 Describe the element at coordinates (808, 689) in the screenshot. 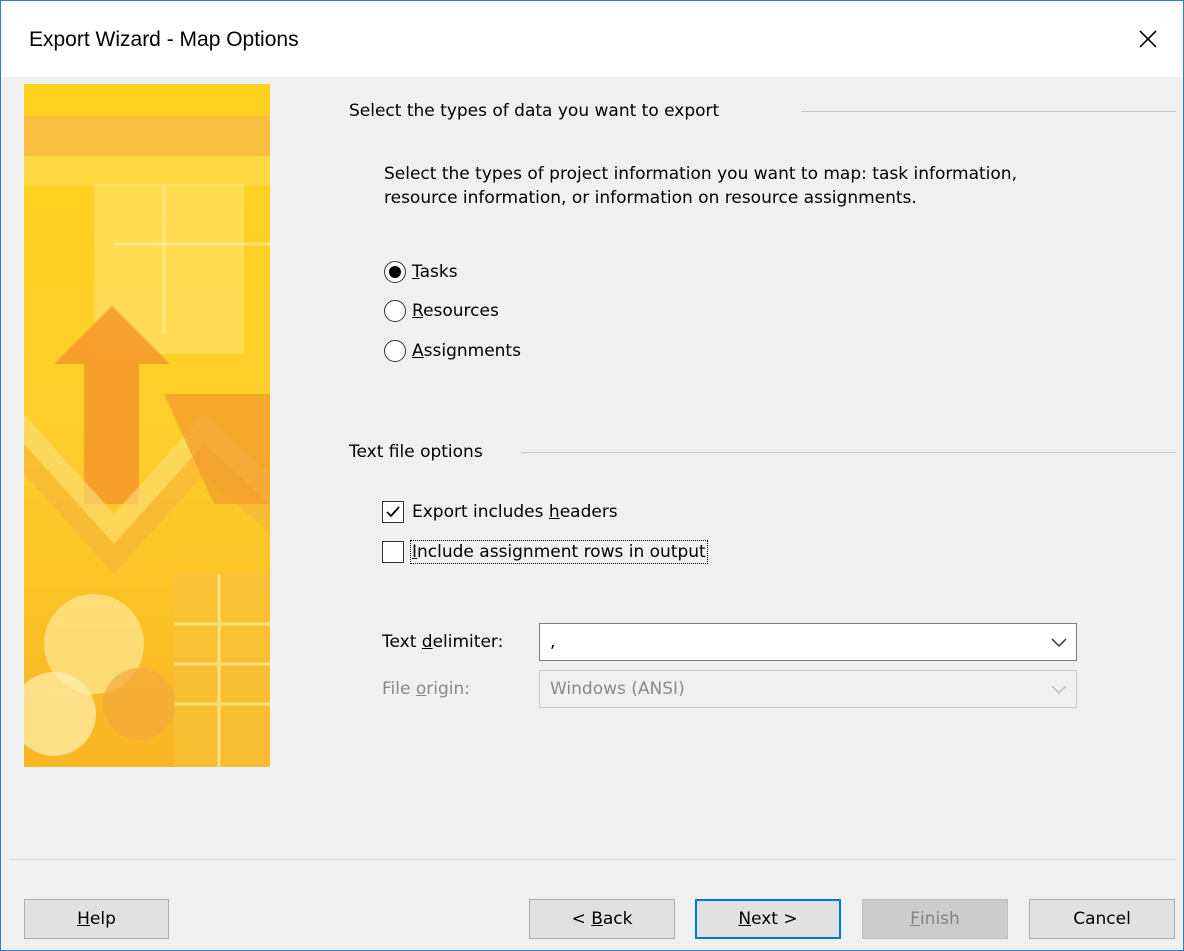

I see `file-origin-select: Windows (ANSI)` at that location.